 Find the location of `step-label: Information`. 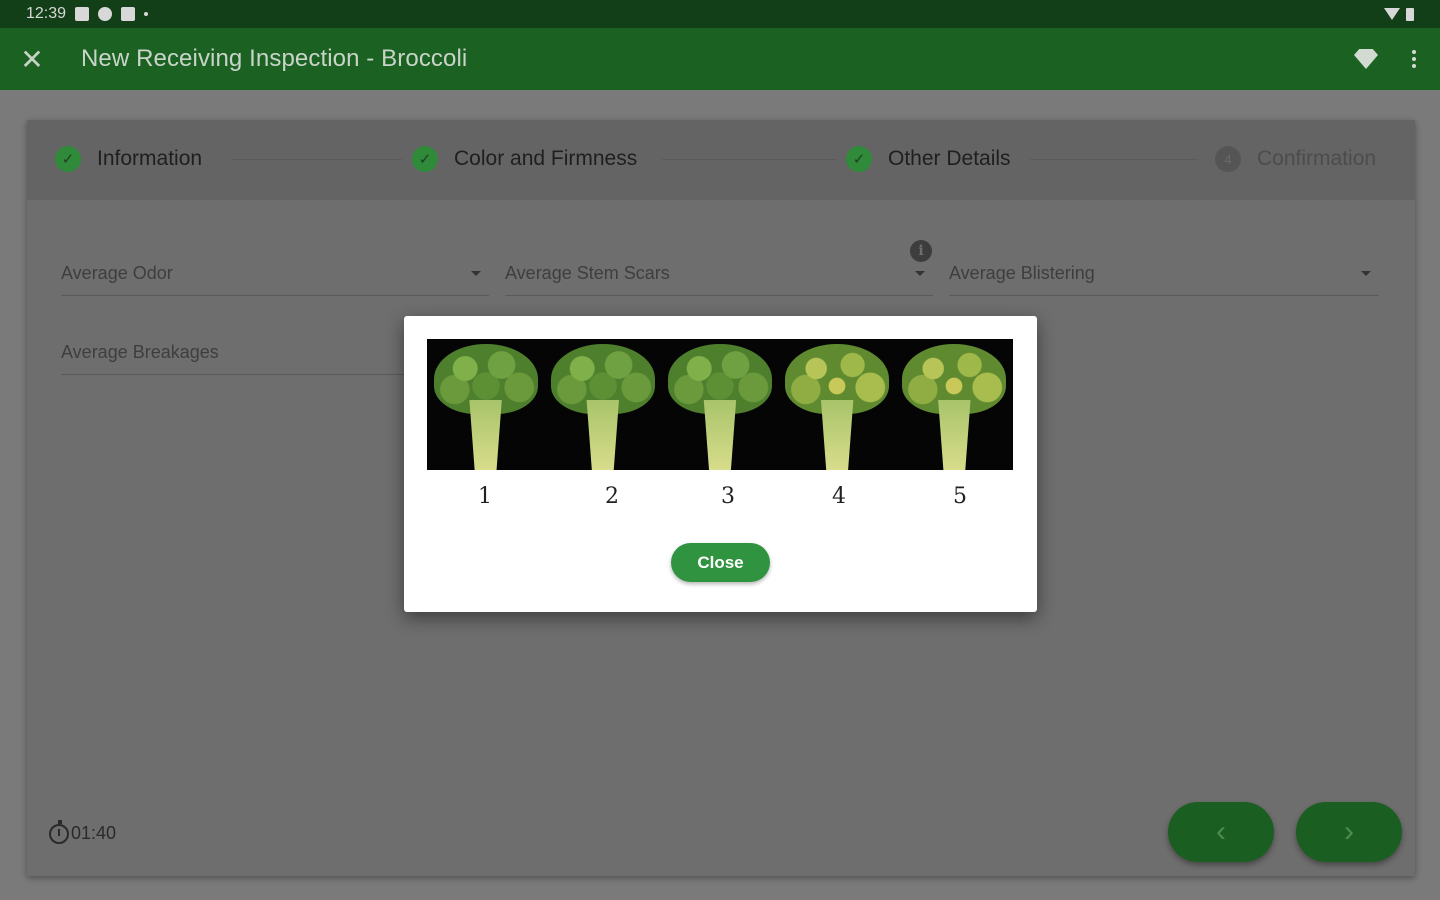

step-label: Information is located at coordinates (150, 158).